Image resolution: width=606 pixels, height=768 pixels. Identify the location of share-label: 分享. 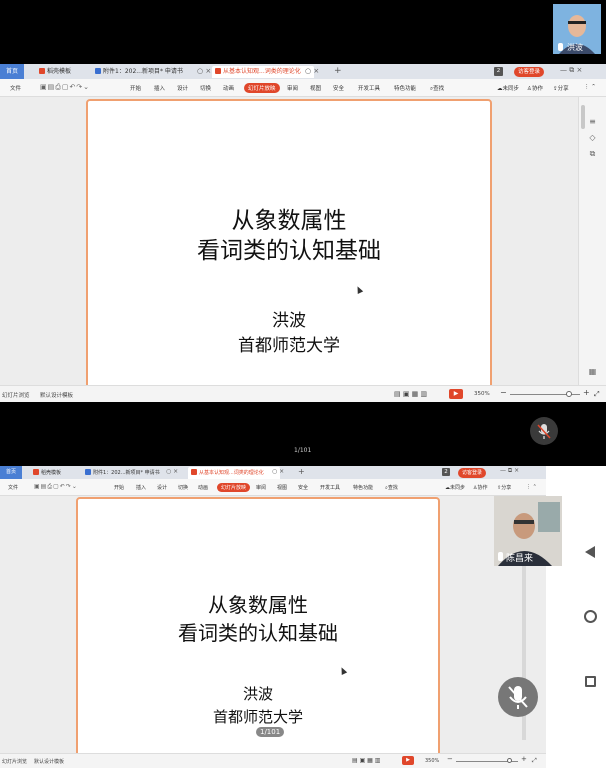
(563, 89).